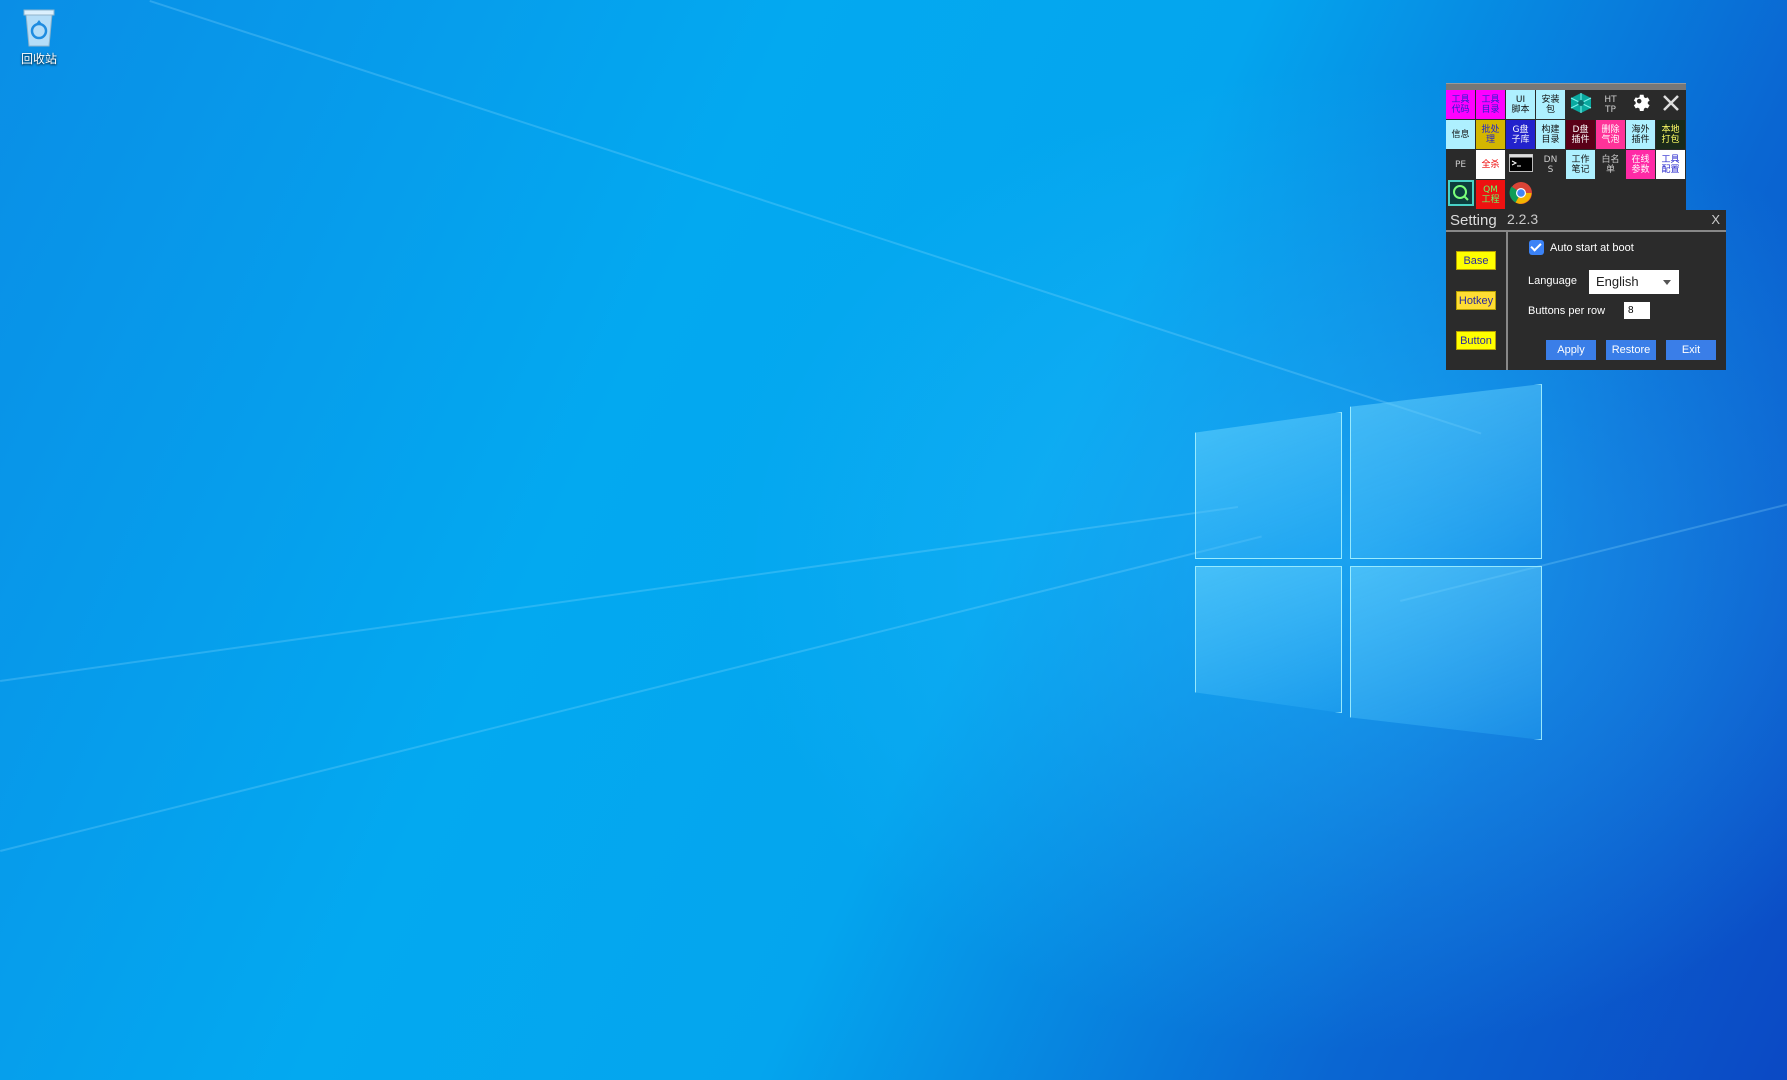 Image resolution: width=1787 pixels, height=1080 pixels. What do you see at coordinates (38, 59) in the screenshot?
I see `recycle-bin-label: 回收站` at bounding box center [38, 59].